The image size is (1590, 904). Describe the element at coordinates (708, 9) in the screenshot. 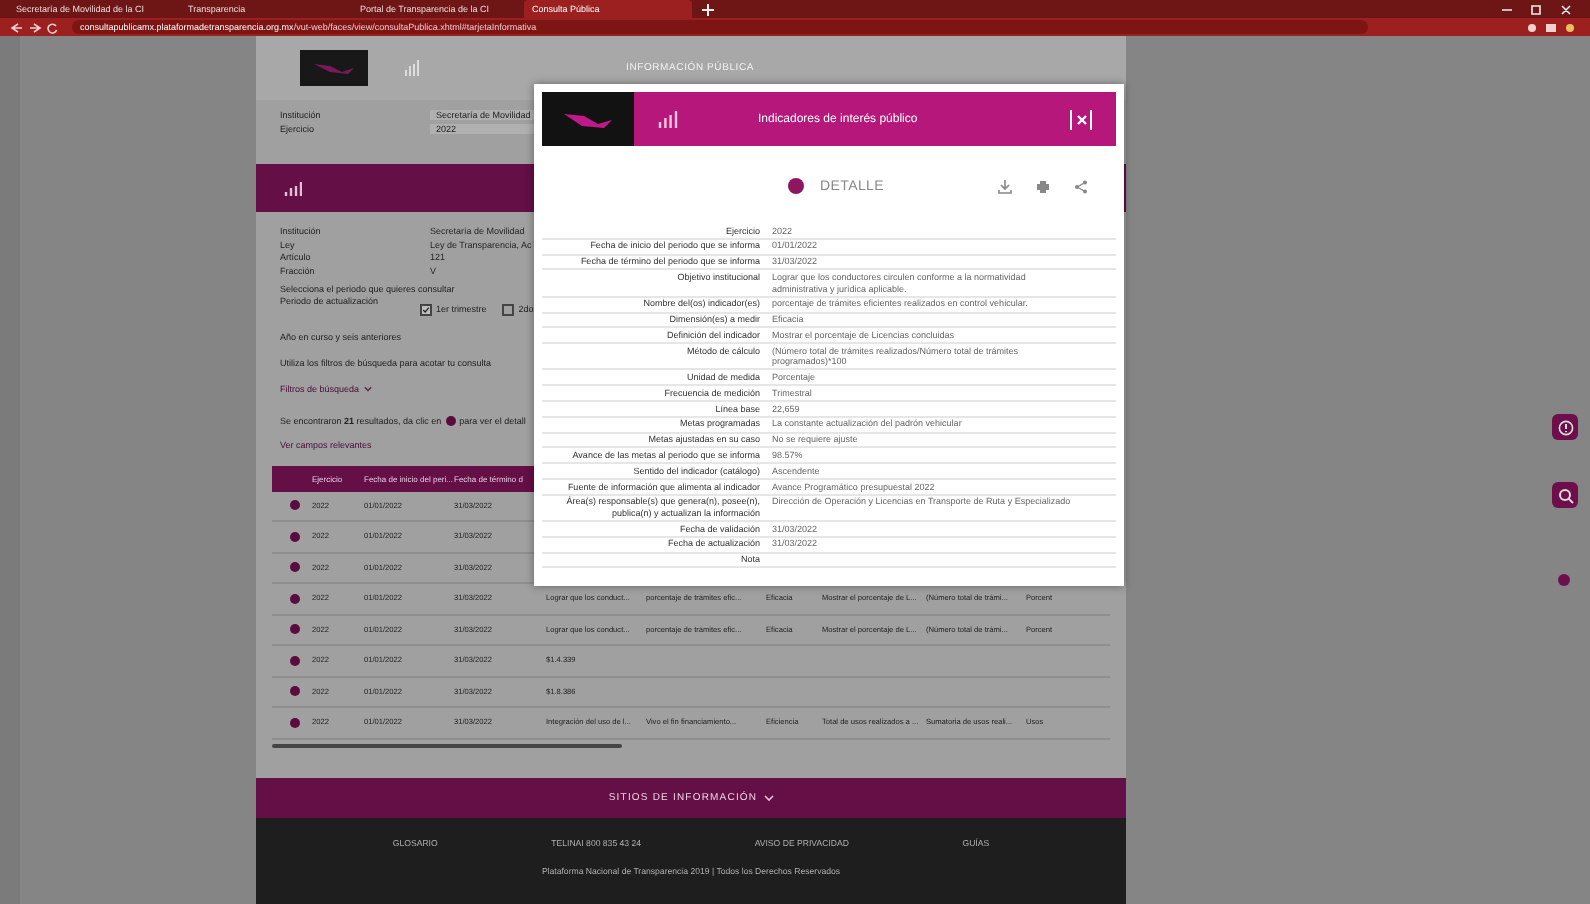

I see `new-tab-icon` at that location.